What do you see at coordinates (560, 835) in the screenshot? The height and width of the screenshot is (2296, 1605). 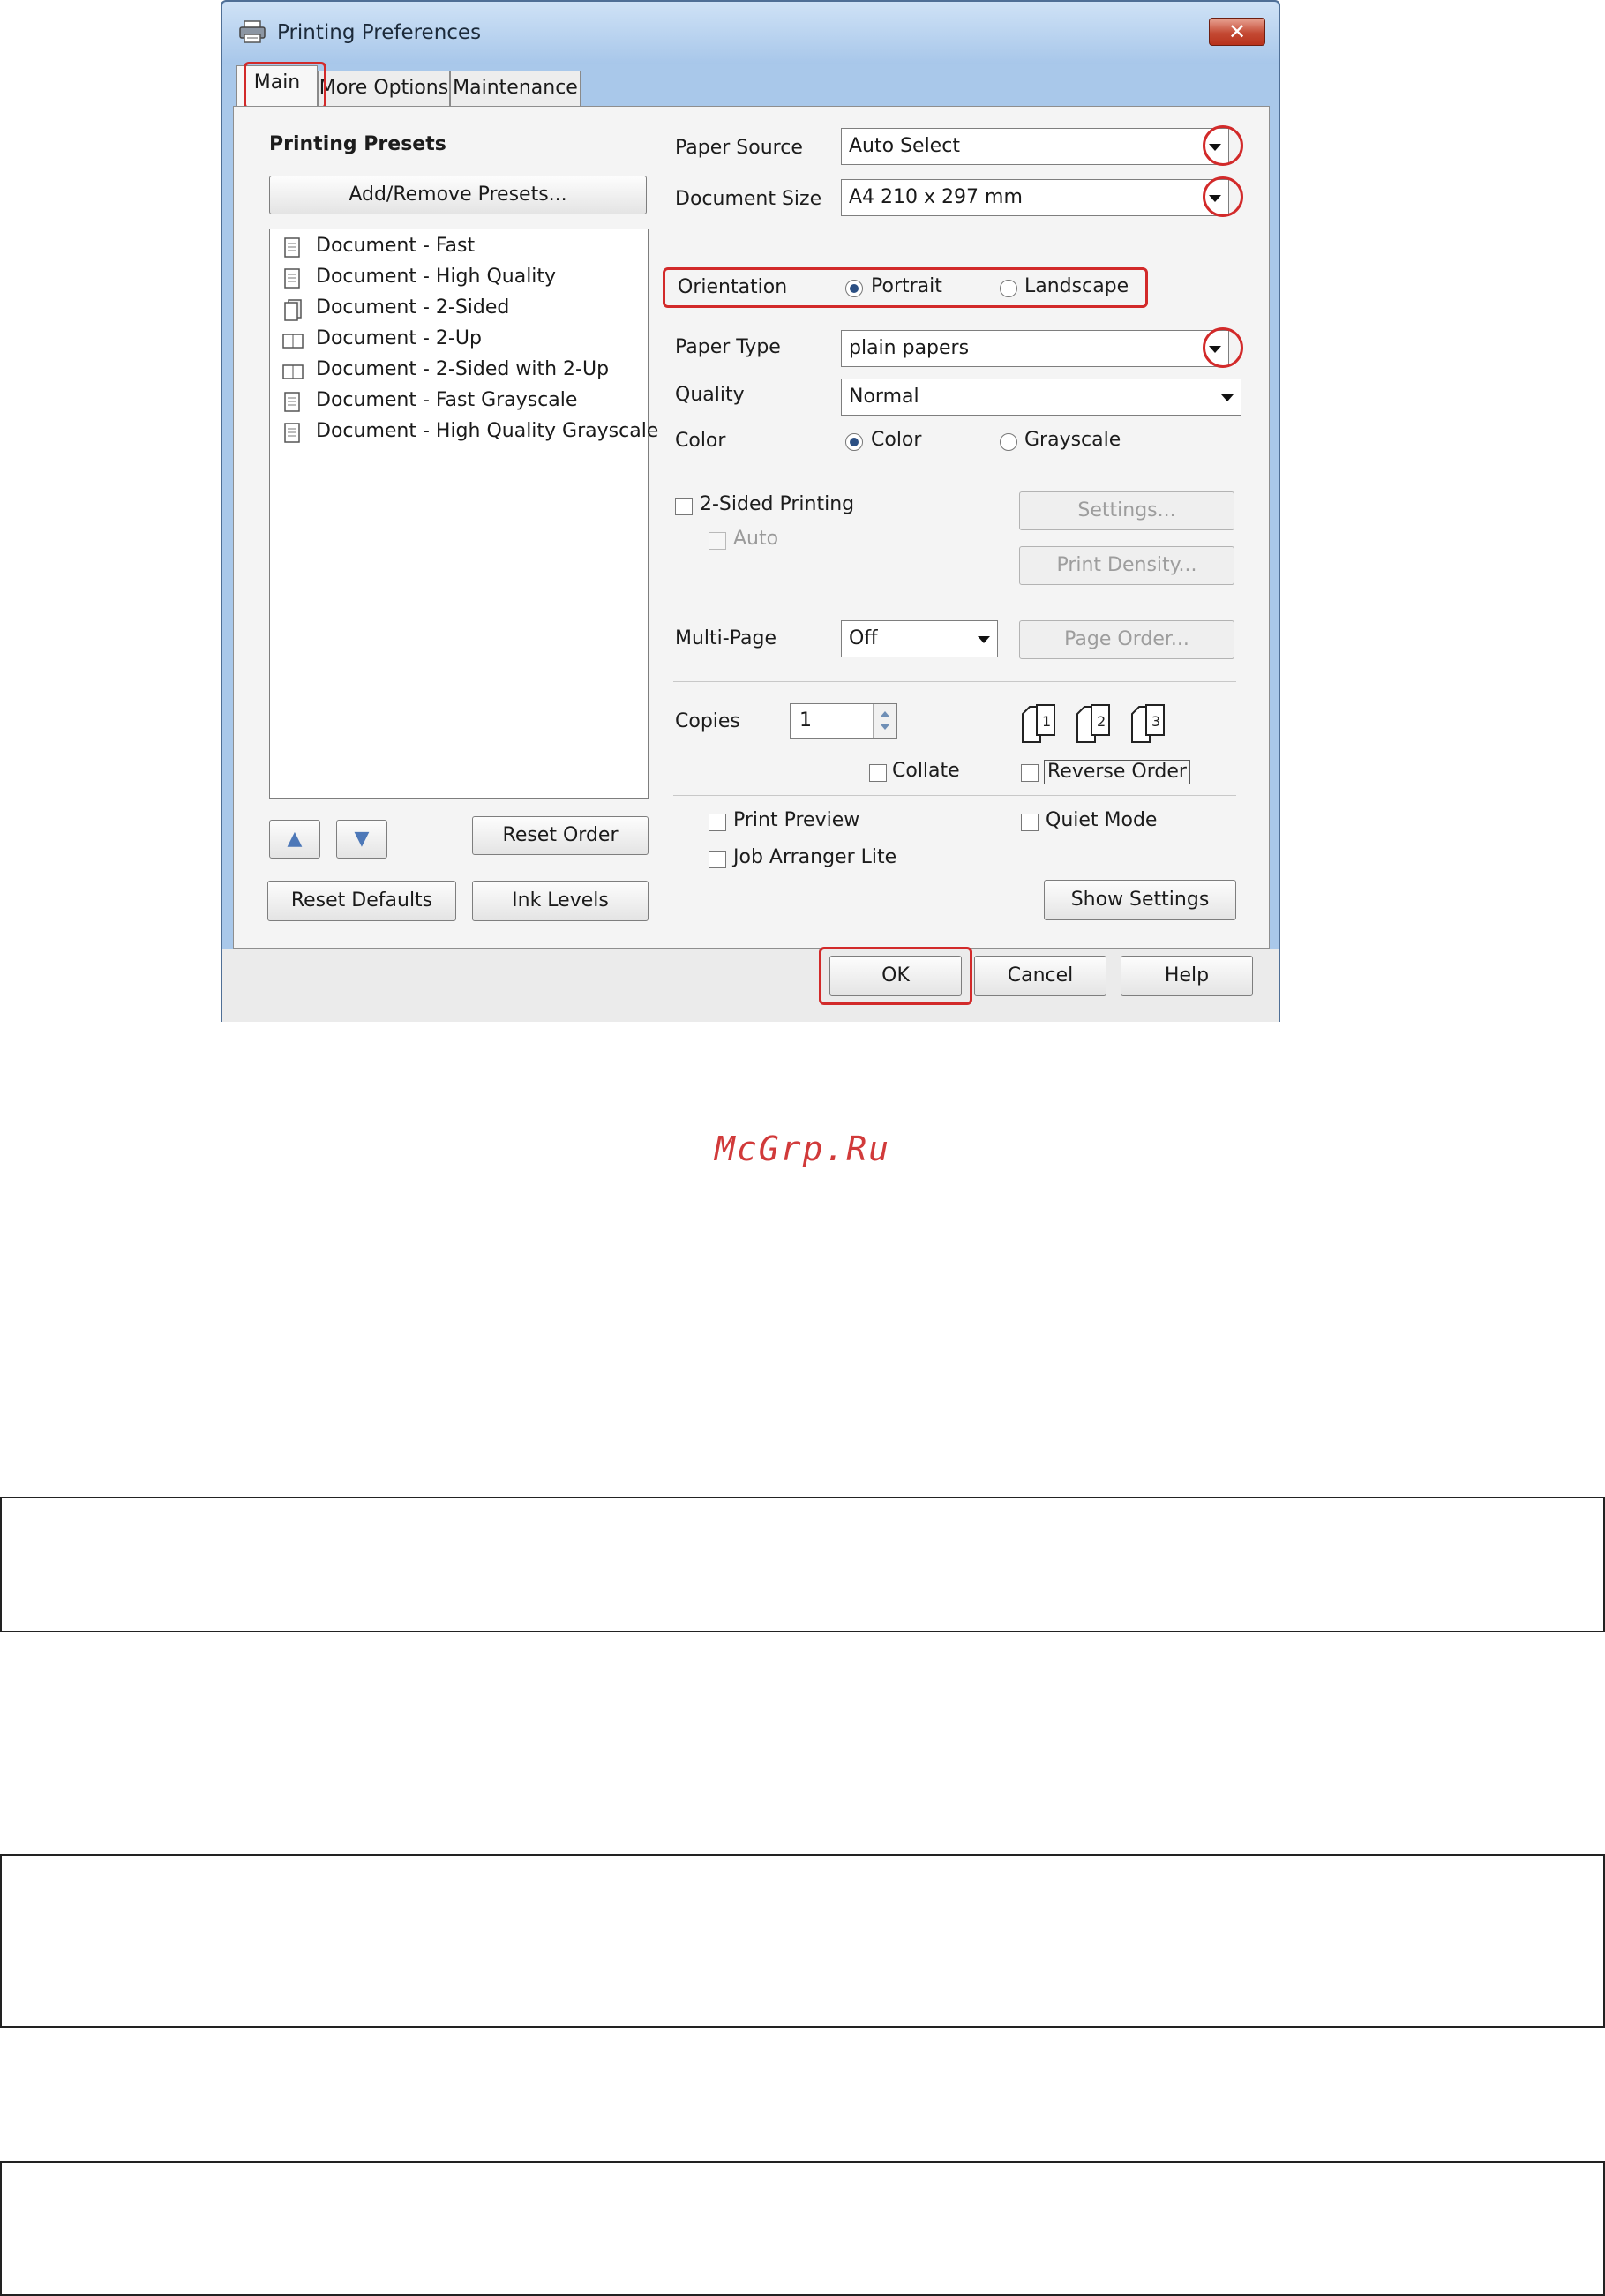 I see `reset-order-button: Reset Order` at bounding box center [560, 835].